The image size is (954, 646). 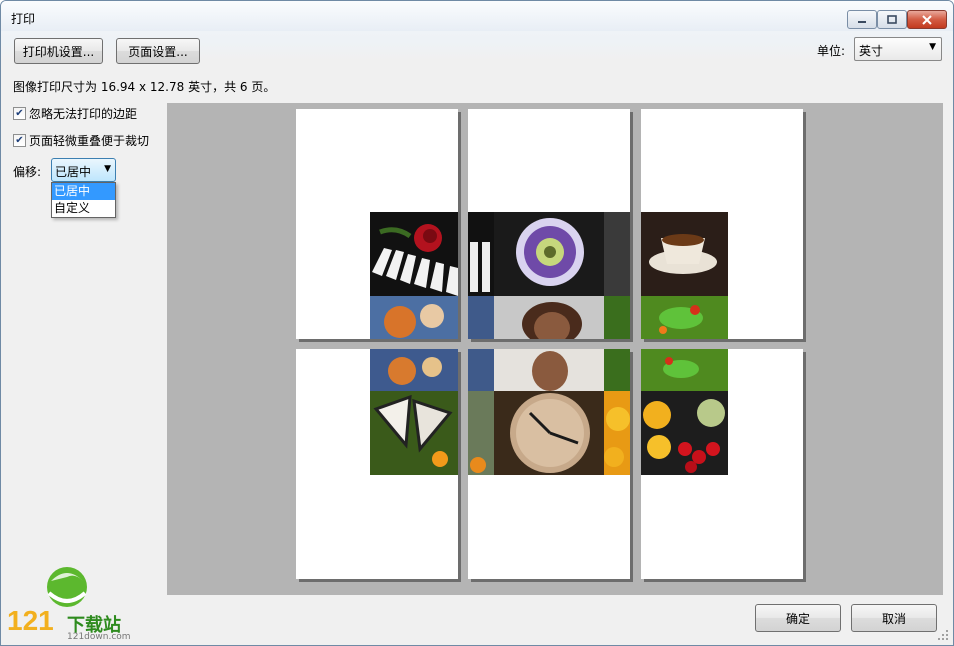 What do you see at coordinates (83, 208) in the screenshot?
I see `offset-option-custom: 自定义` at bounding box center [83, 208].